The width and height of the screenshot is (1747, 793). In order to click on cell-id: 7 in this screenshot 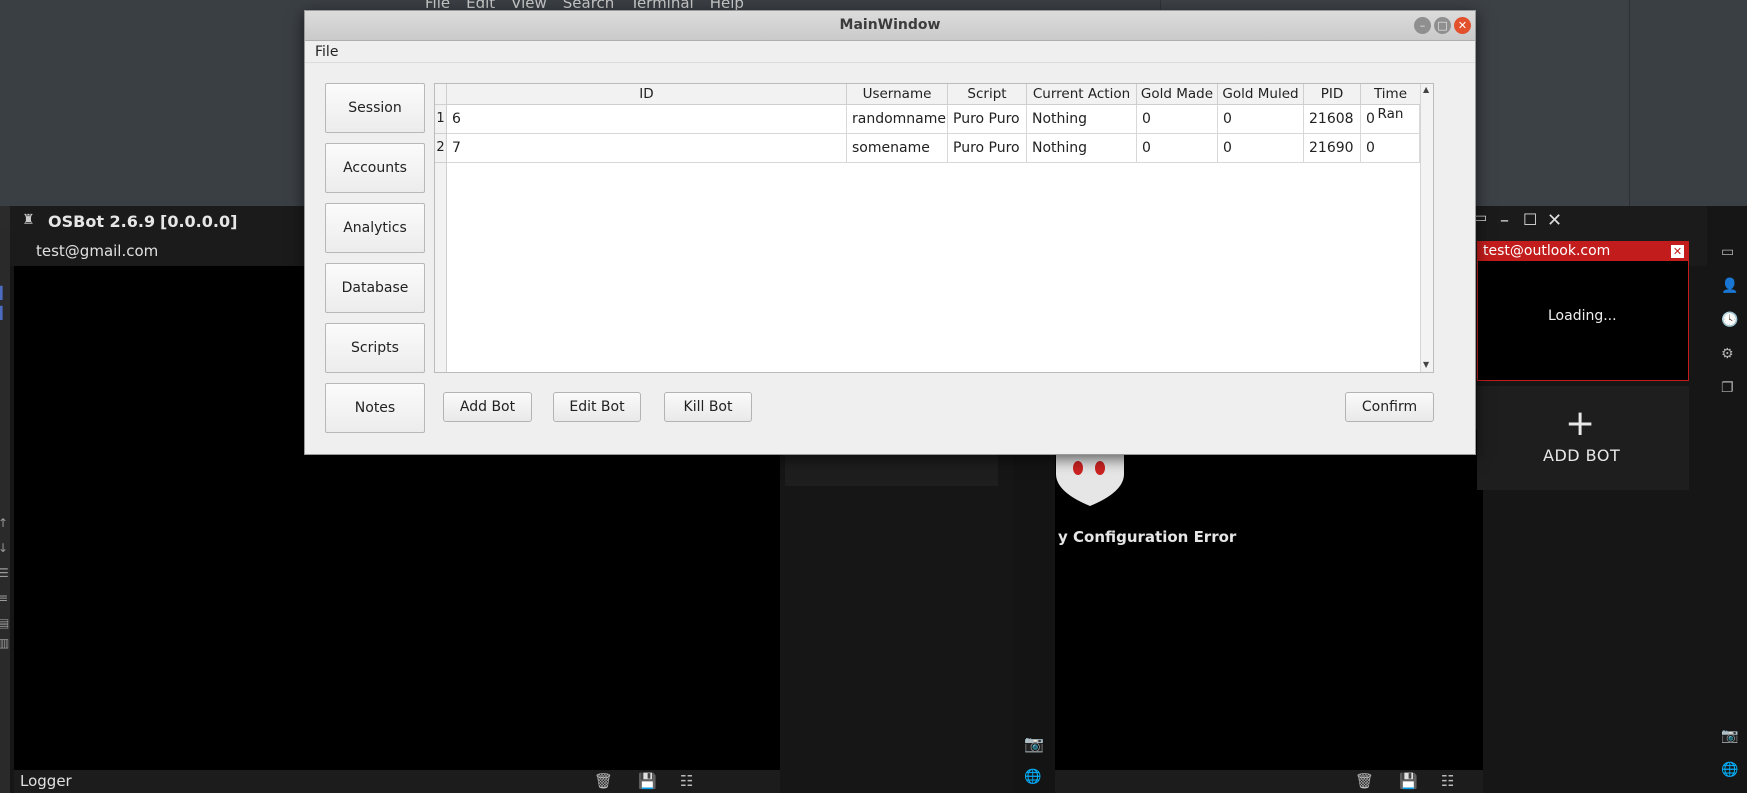, I will do `click(647, 148)`.